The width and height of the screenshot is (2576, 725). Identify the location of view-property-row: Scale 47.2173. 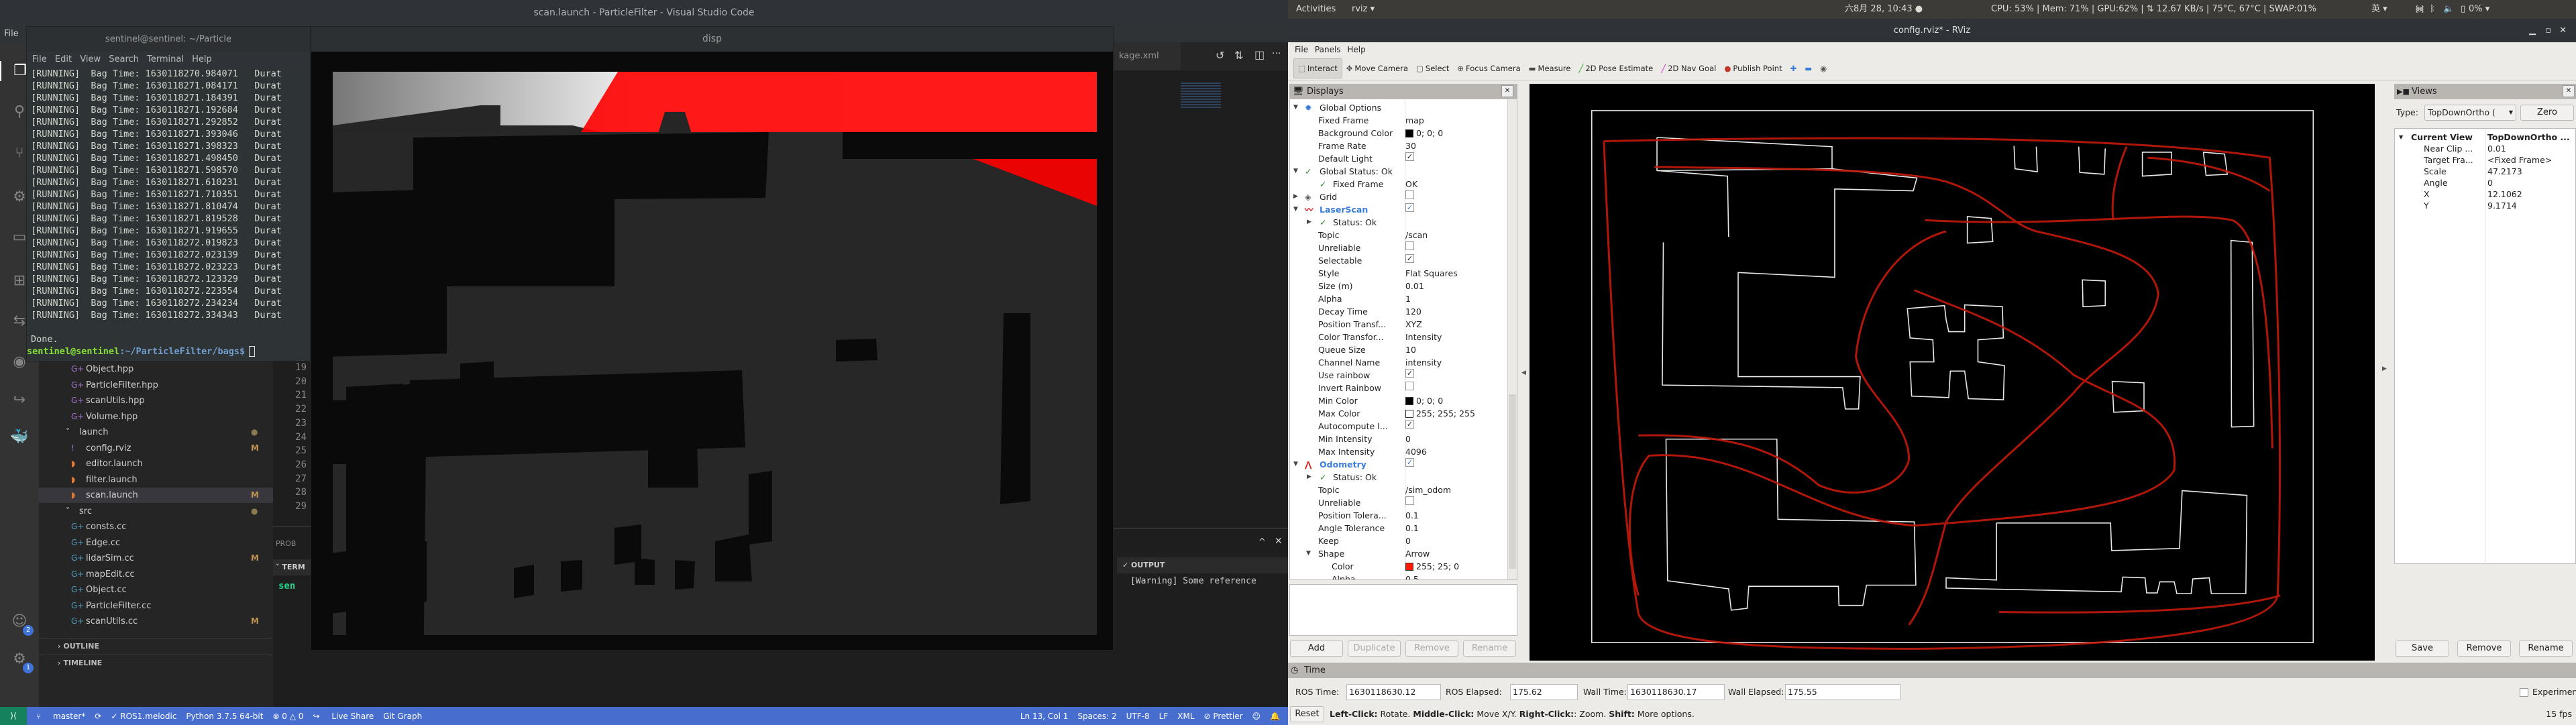
(2484, 171).